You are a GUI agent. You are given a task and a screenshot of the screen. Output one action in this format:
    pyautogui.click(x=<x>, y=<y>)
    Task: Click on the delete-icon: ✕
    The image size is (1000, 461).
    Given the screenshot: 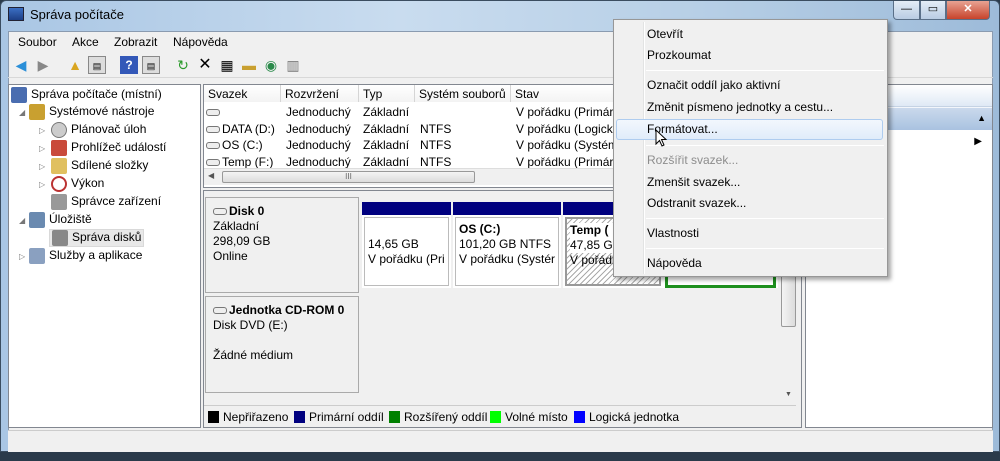 What is the action you would take?
    pyautogui.click(x=205, y=65)
    